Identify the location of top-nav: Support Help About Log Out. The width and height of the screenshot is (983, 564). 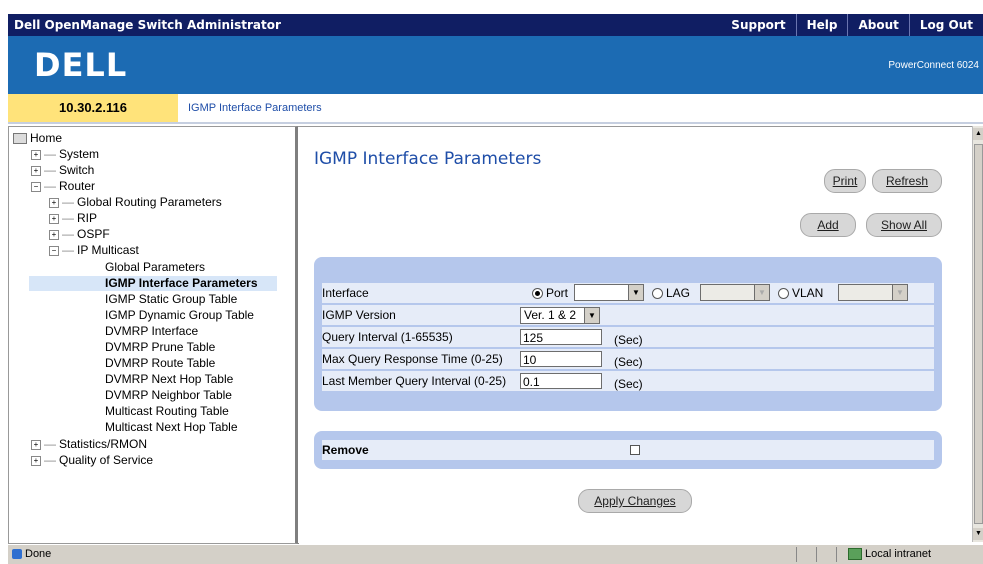
(852, 25).